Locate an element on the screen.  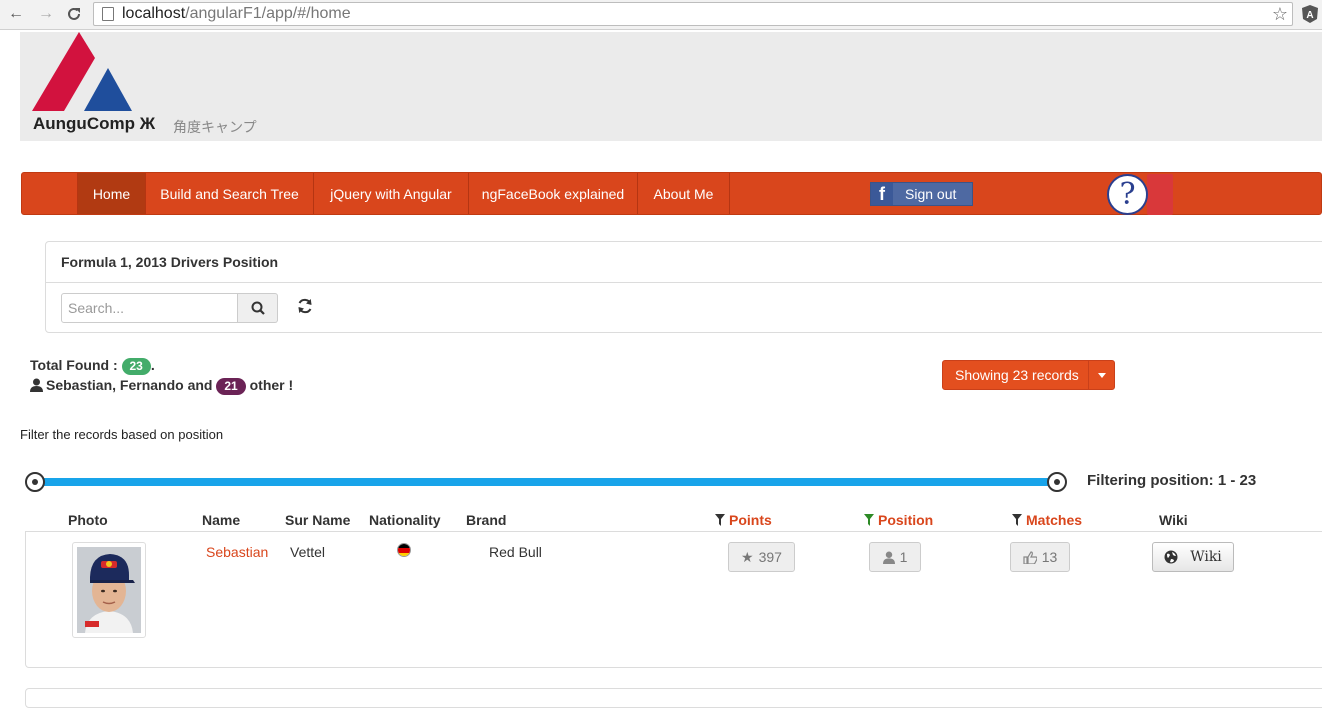
angular-extension-icon: A is located at coordinates (1310, 14).